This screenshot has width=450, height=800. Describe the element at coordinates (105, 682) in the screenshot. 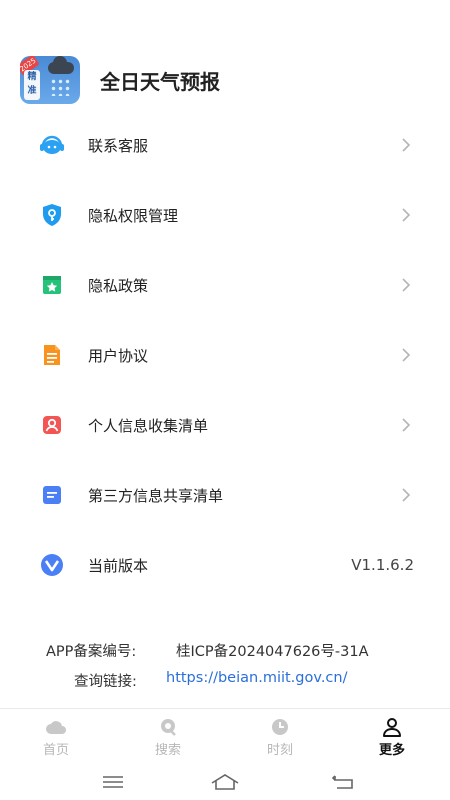

I see `link-label: 查询链接:` at that location.